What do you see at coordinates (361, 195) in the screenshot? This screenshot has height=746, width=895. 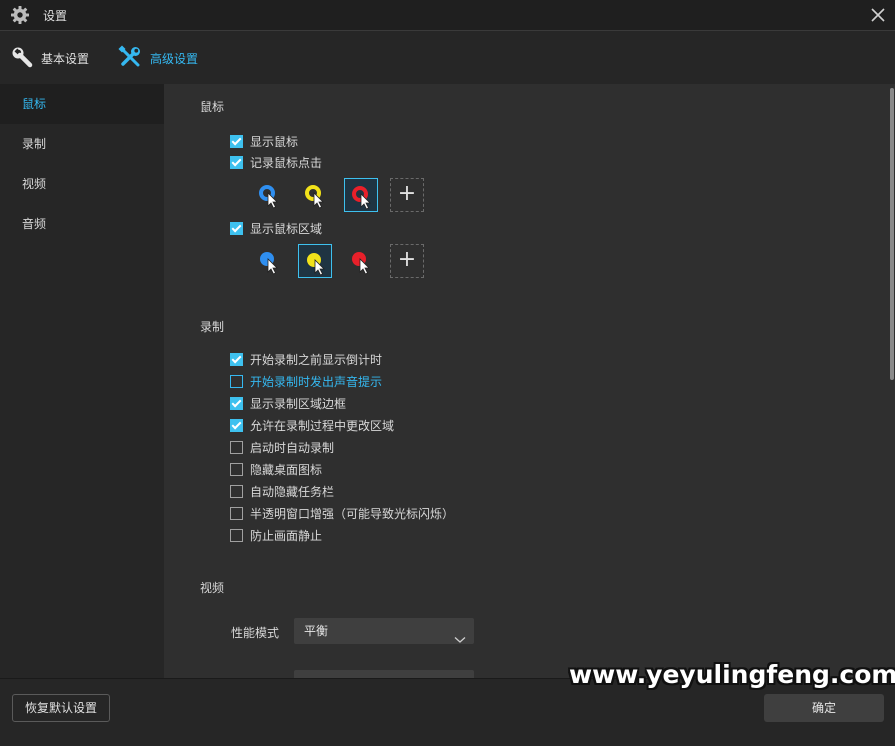 I see `red-ring-cursor-icon` at bounding box center [361, 195].